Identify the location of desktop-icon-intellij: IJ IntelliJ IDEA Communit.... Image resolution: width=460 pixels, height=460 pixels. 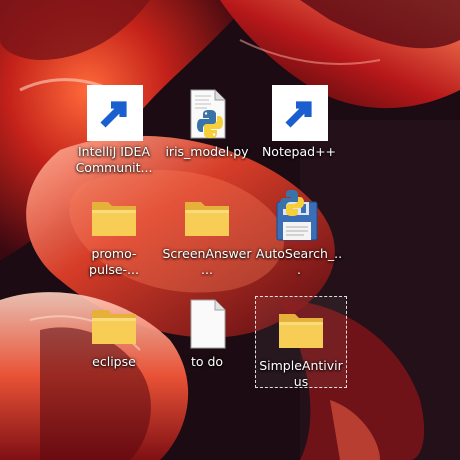
(114, 129).